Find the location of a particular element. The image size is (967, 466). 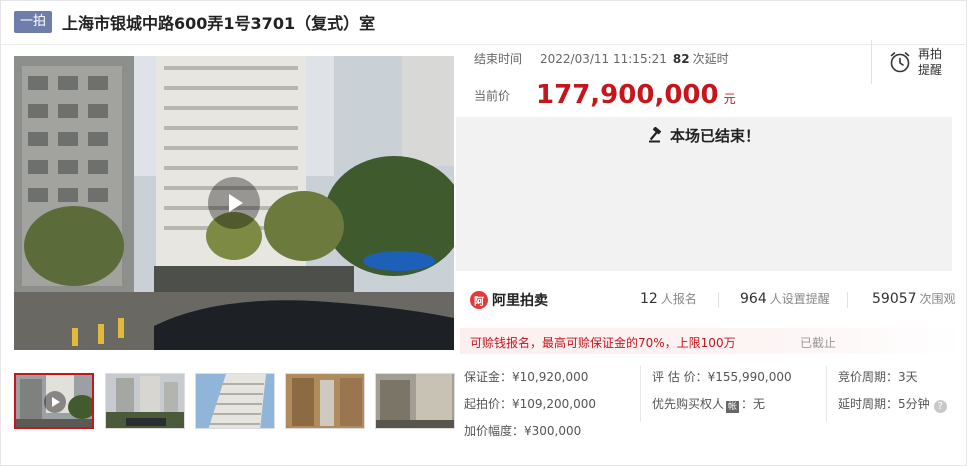

reminders-stat: 964 人设置提醒 is located at coordinates (785, 298).